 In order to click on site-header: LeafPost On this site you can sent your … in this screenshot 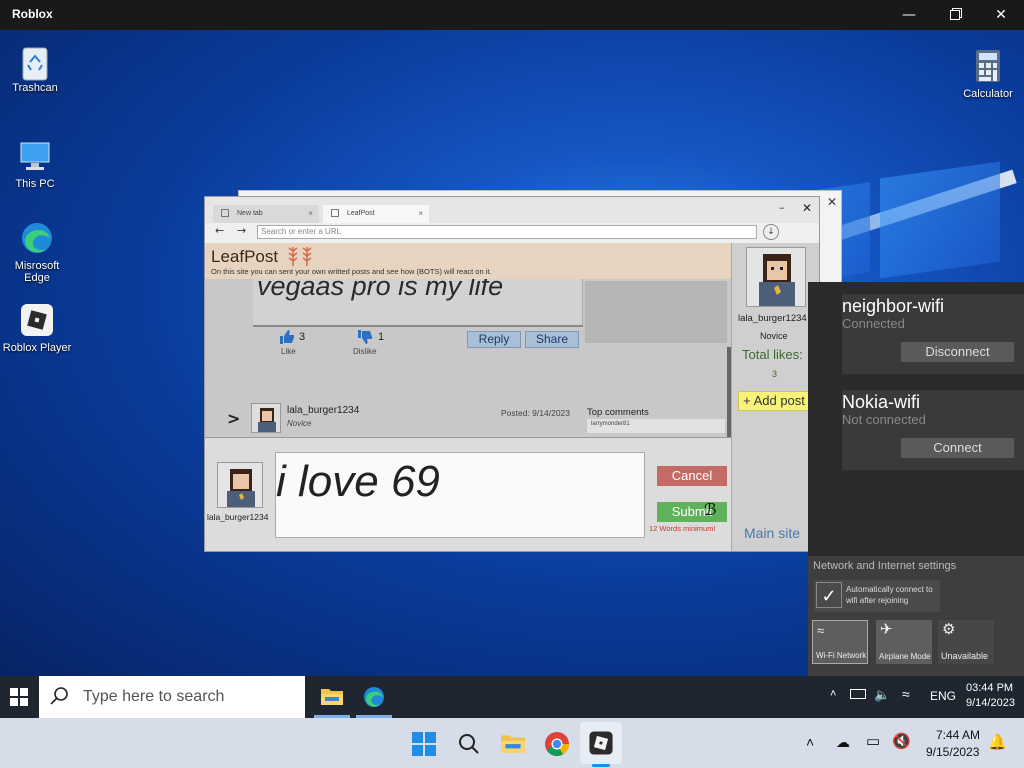, I will do `click(468, 261)`.